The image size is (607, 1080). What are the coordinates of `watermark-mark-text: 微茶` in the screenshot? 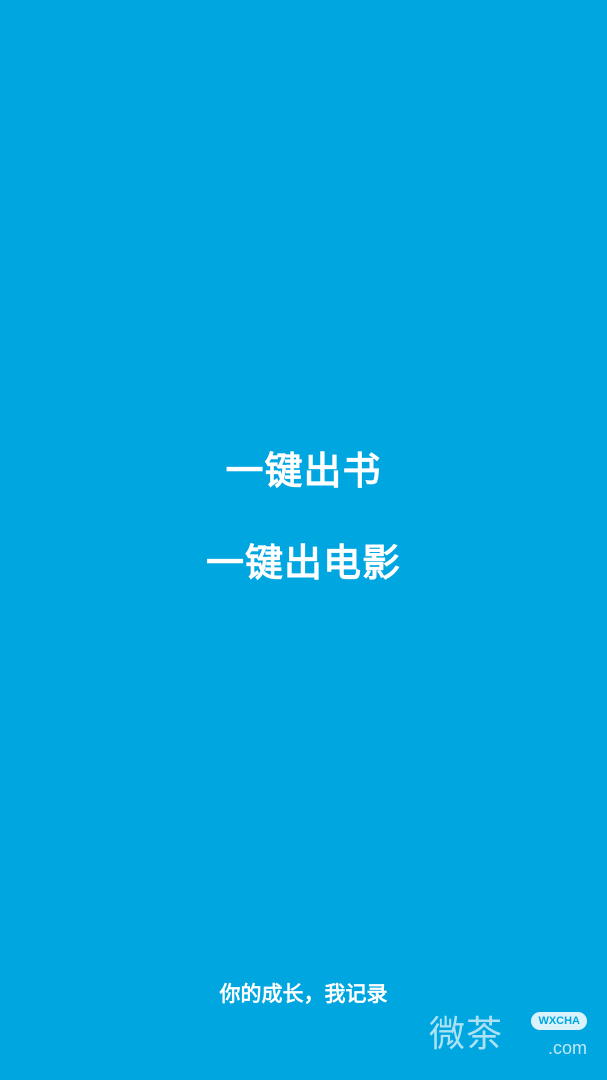 It's located at (466, 1034).